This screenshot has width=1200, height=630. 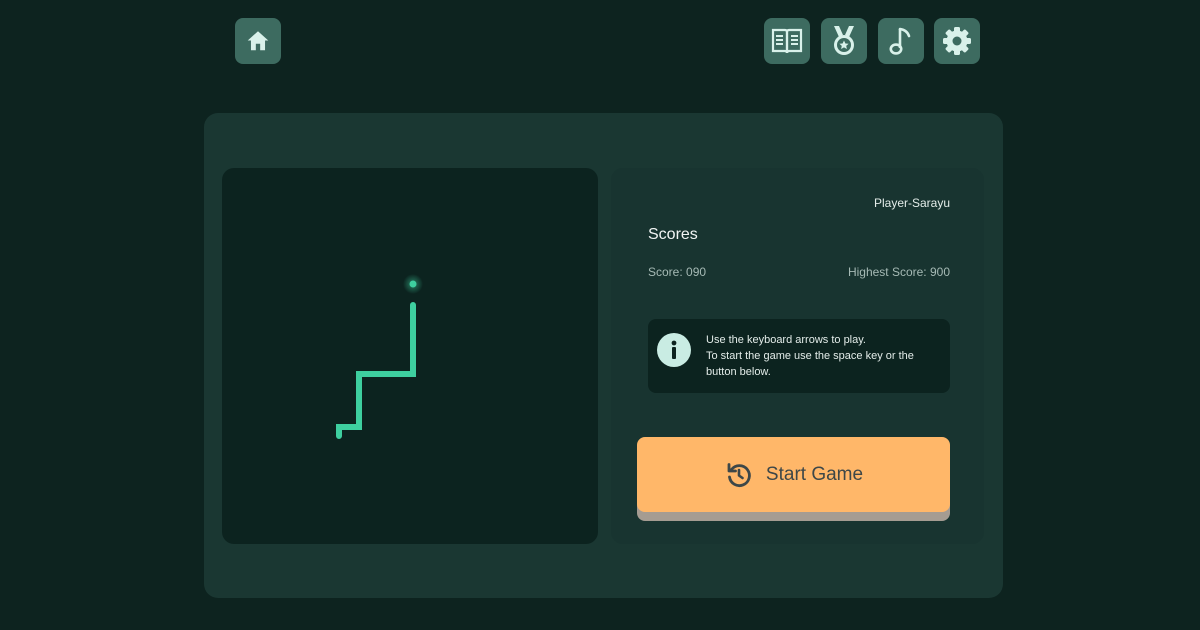 I want to click on music-note-icon, so click(x=900, y=41).